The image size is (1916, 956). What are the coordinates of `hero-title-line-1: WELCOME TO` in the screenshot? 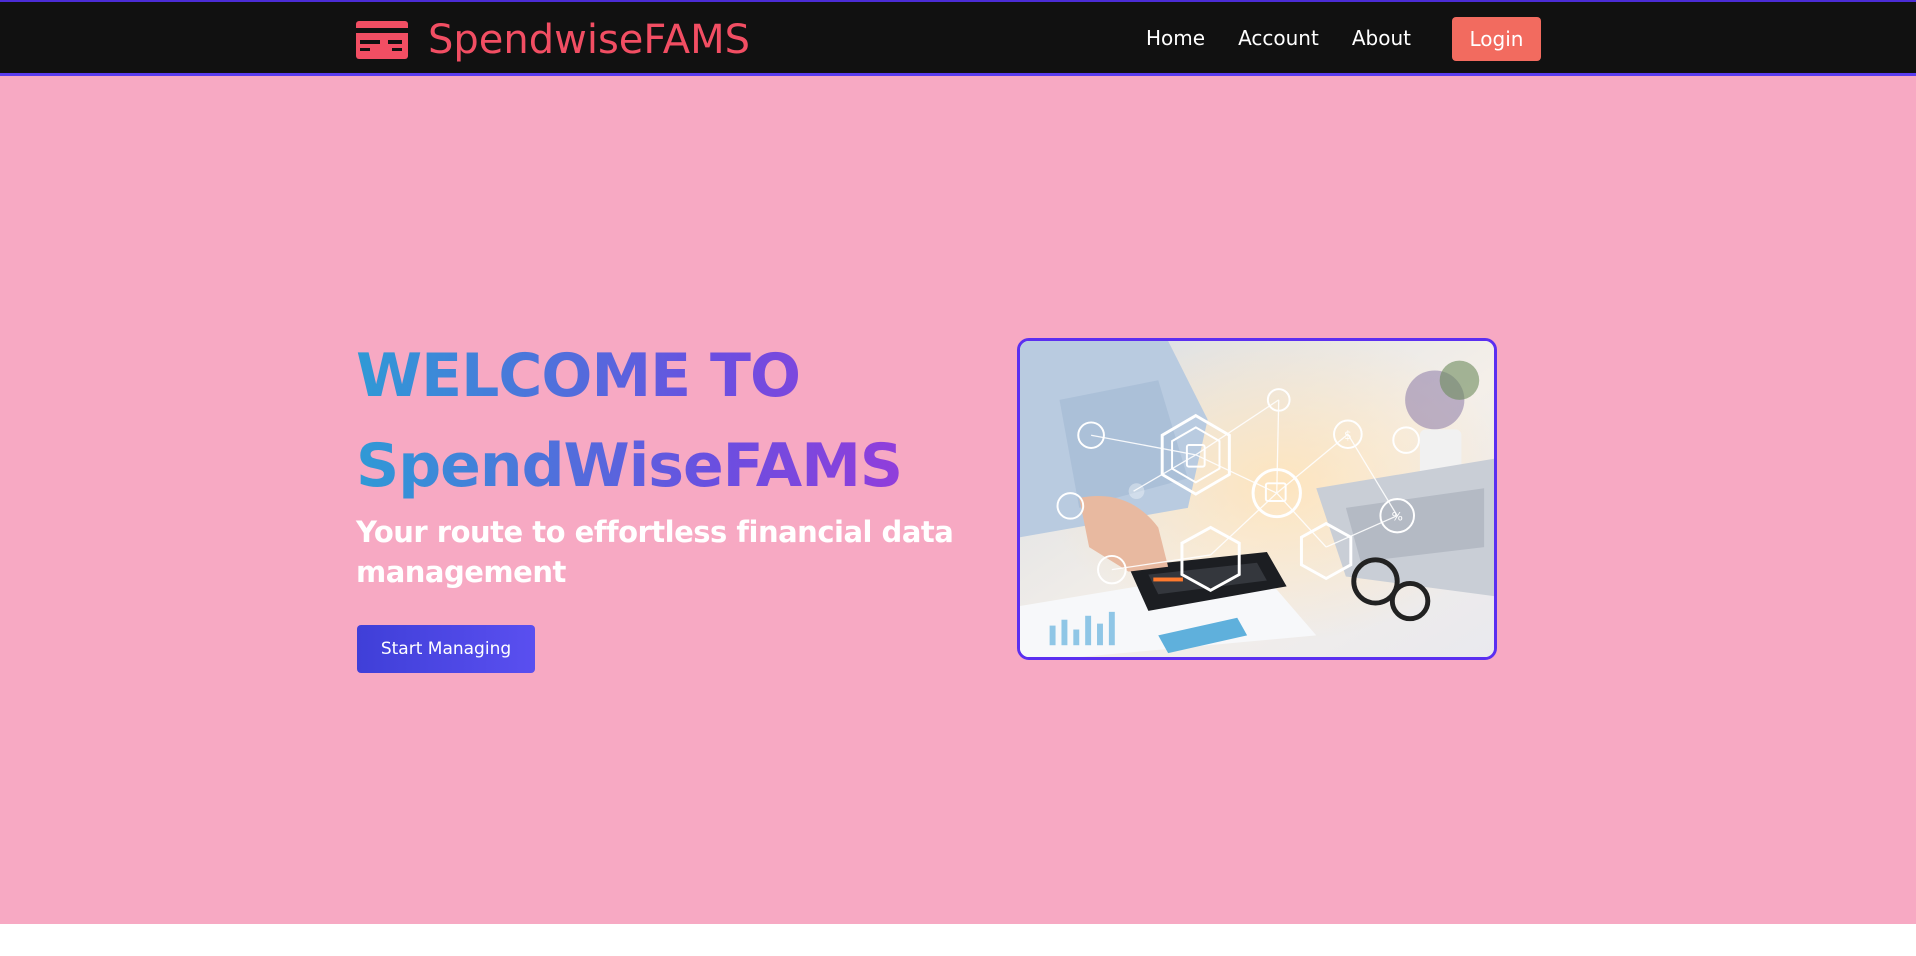 It's located at (578, 376).